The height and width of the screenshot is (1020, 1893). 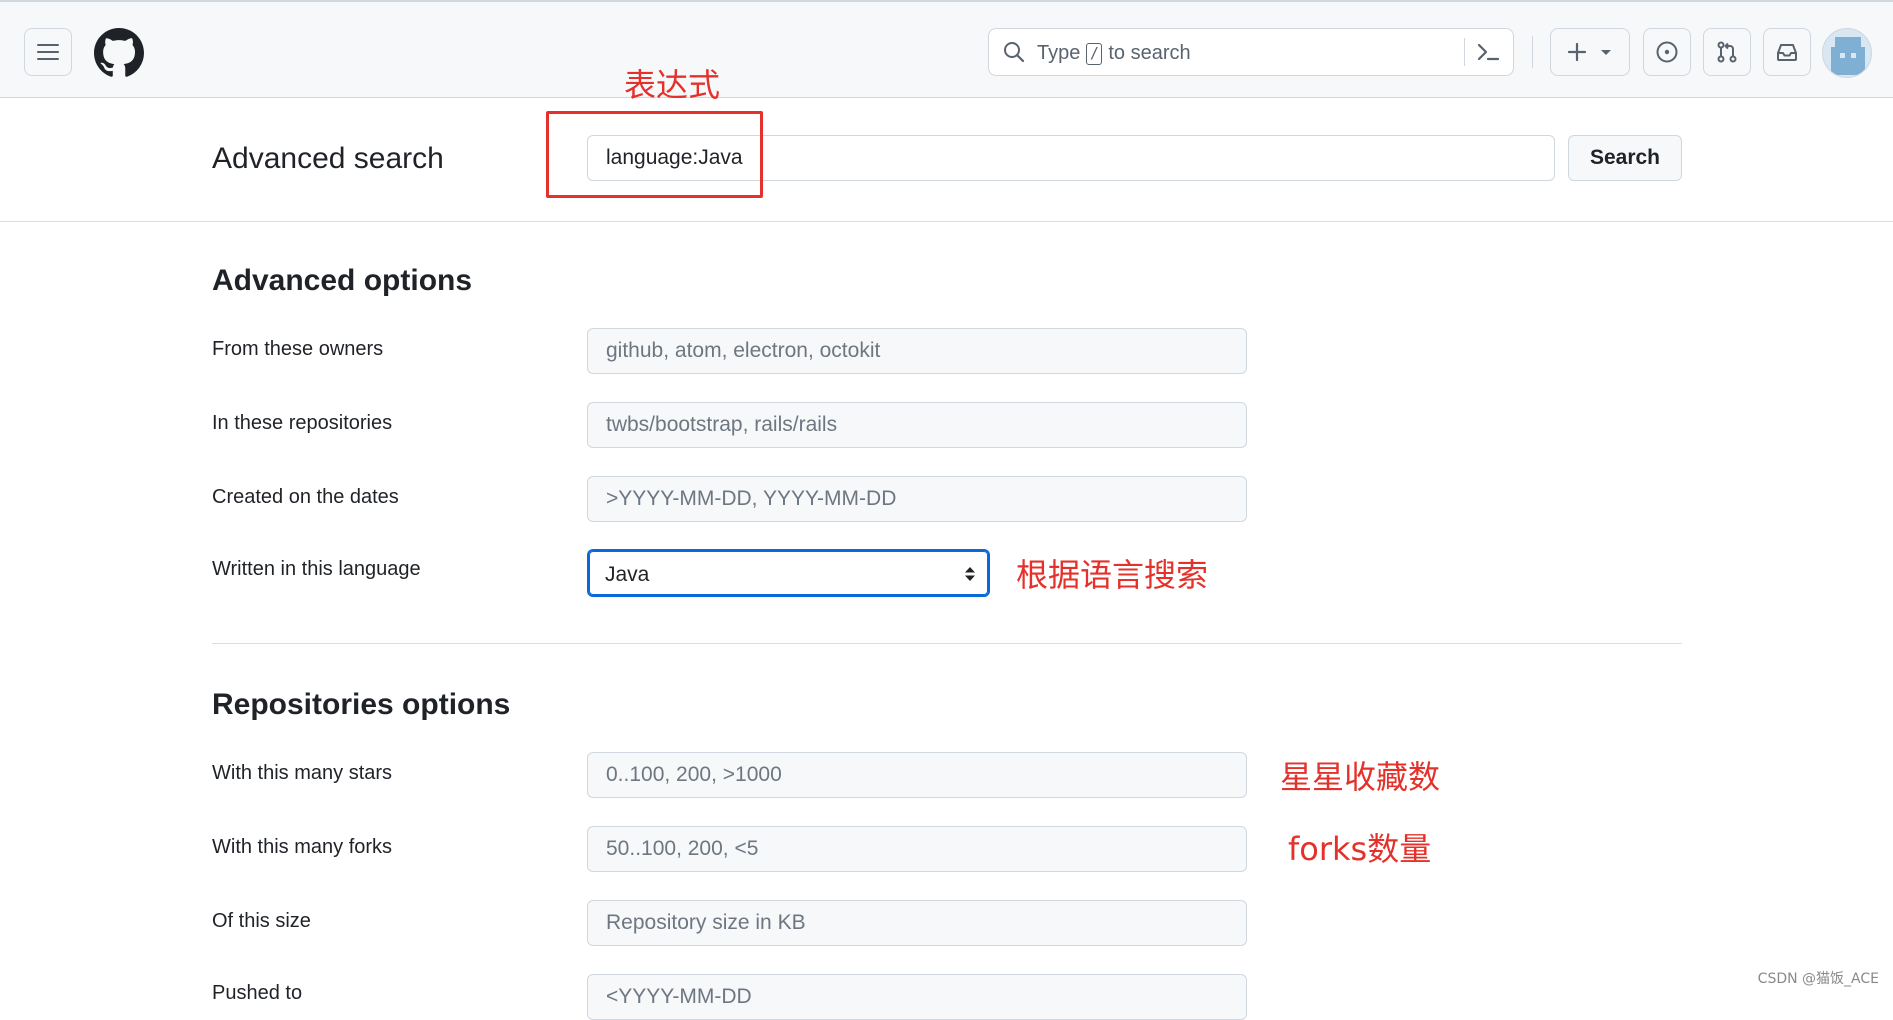 I want to click on repositories-options-title: Repositories options, so click(x=361, y=704).